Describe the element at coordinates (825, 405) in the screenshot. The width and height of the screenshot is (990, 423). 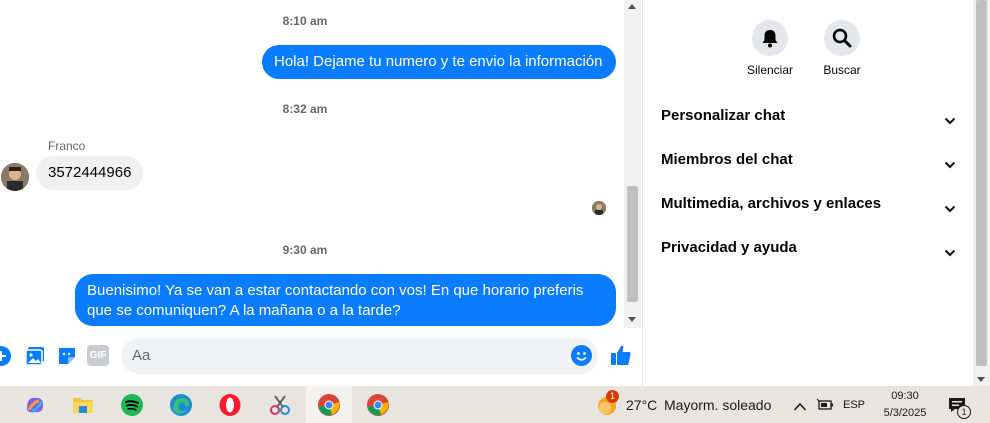
I see `battery-icon` at that location.